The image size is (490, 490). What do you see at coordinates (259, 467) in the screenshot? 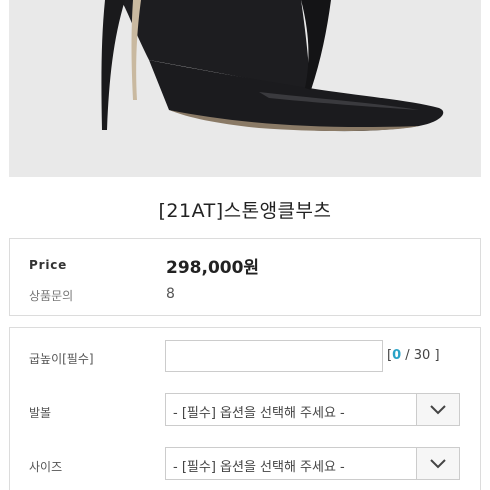
I see `size-select-value: - [필수] 옵션을 선택해 주세요 -` at bounding box center [259, 467].